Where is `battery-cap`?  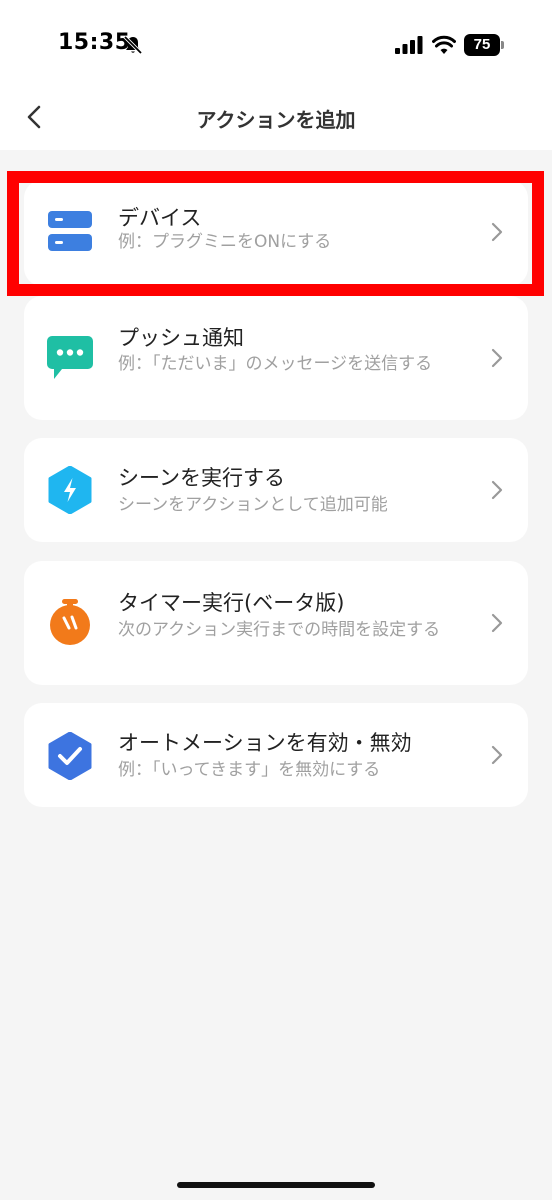
battery-cap is located at coordinates (502, 45).